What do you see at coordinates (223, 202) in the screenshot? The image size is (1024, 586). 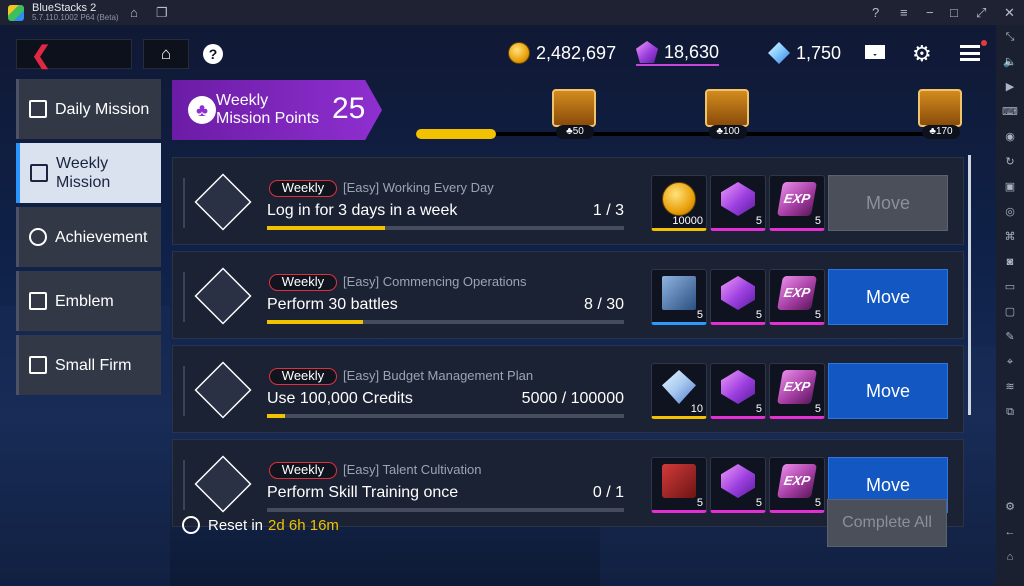 I see `calendar-mission-icon` at bounding box center [223, 202].